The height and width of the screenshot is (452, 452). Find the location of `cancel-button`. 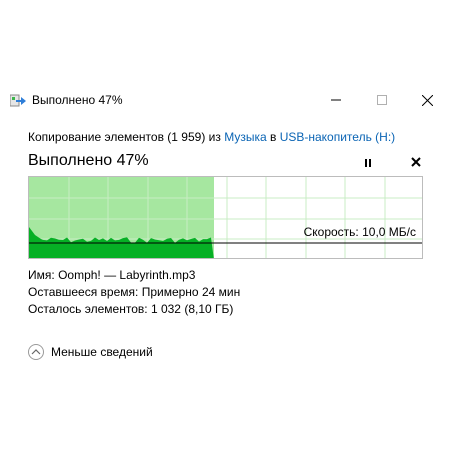

cancel-button is located at coordinates (416, 162).